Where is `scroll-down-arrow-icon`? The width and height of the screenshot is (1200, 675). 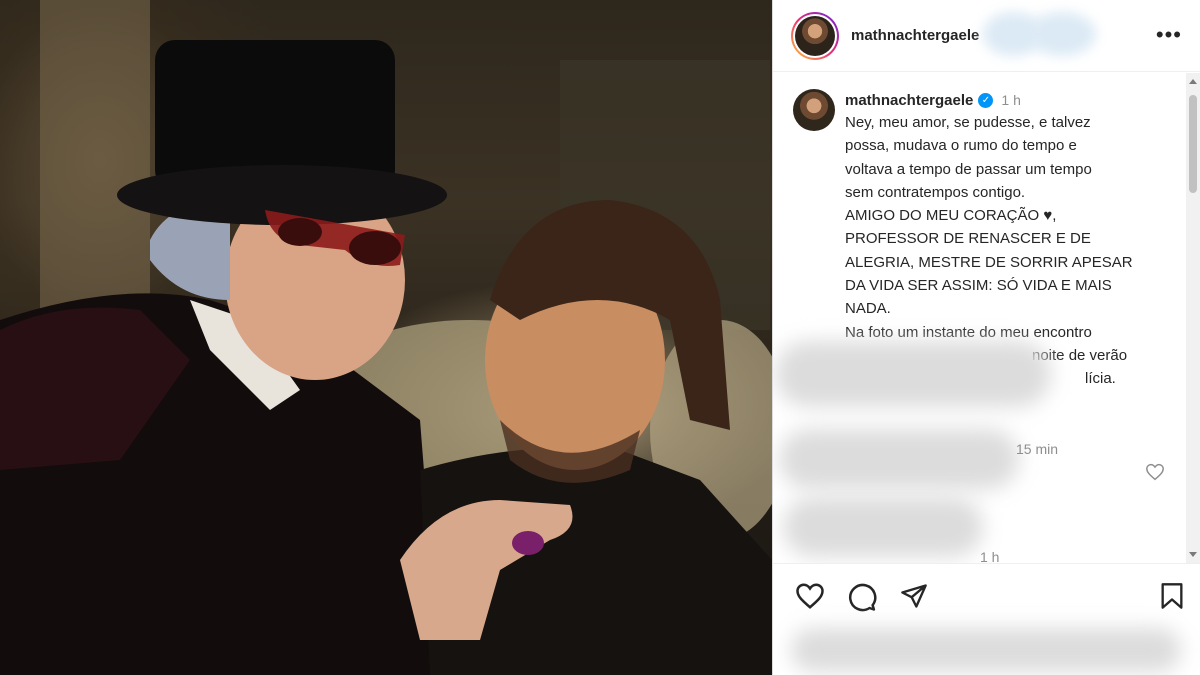
scroll-down-arrow-icon is located at coordinates (1193, 554).